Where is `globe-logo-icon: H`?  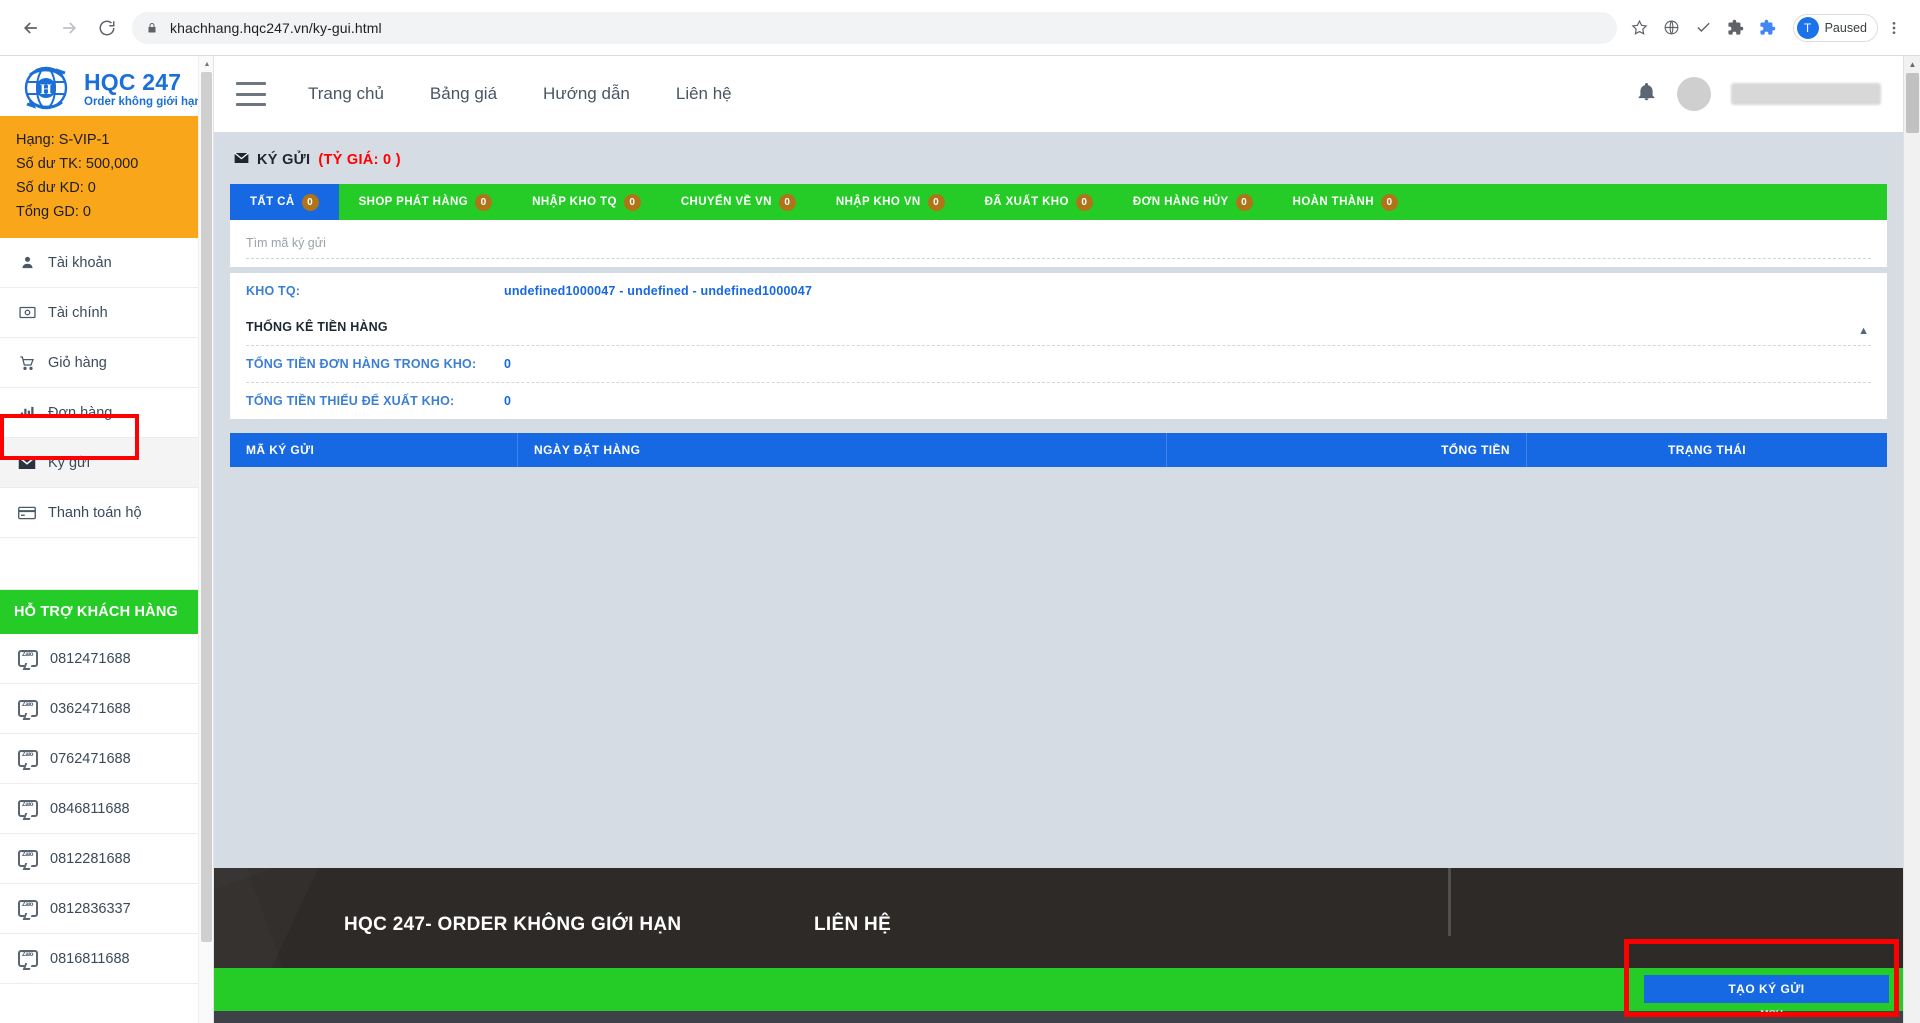 globe-logo-icon: H is located at coordinates (46, 89).